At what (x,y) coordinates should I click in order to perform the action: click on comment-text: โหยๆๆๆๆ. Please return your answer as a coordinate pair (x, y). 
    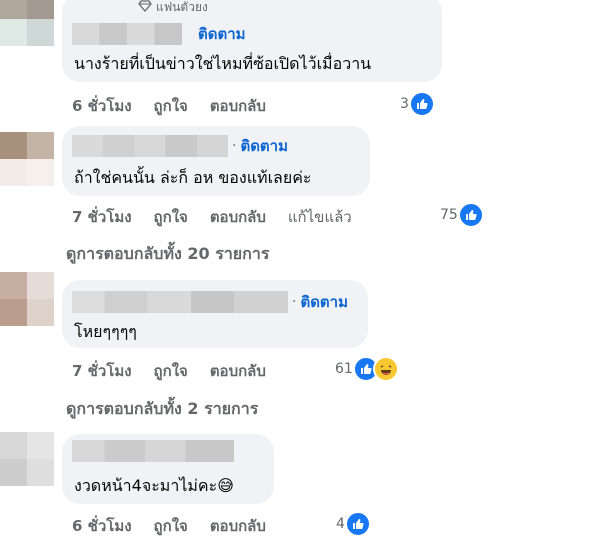
    Looking at the image, I should click on (105, 331).